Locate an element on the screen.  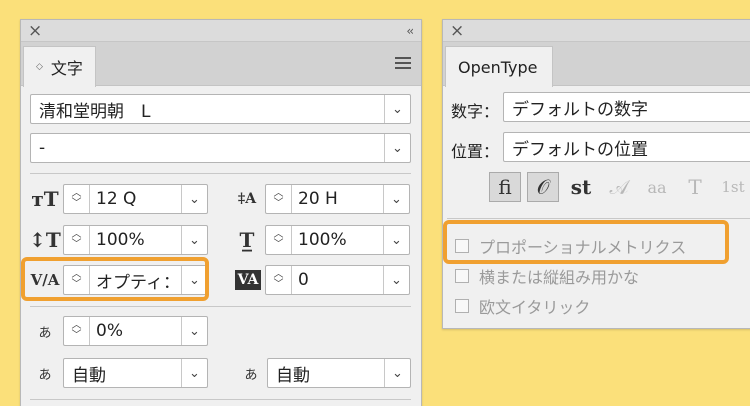
position-dropdown: デフォルトの位置 is located at coordinates (626, 147).